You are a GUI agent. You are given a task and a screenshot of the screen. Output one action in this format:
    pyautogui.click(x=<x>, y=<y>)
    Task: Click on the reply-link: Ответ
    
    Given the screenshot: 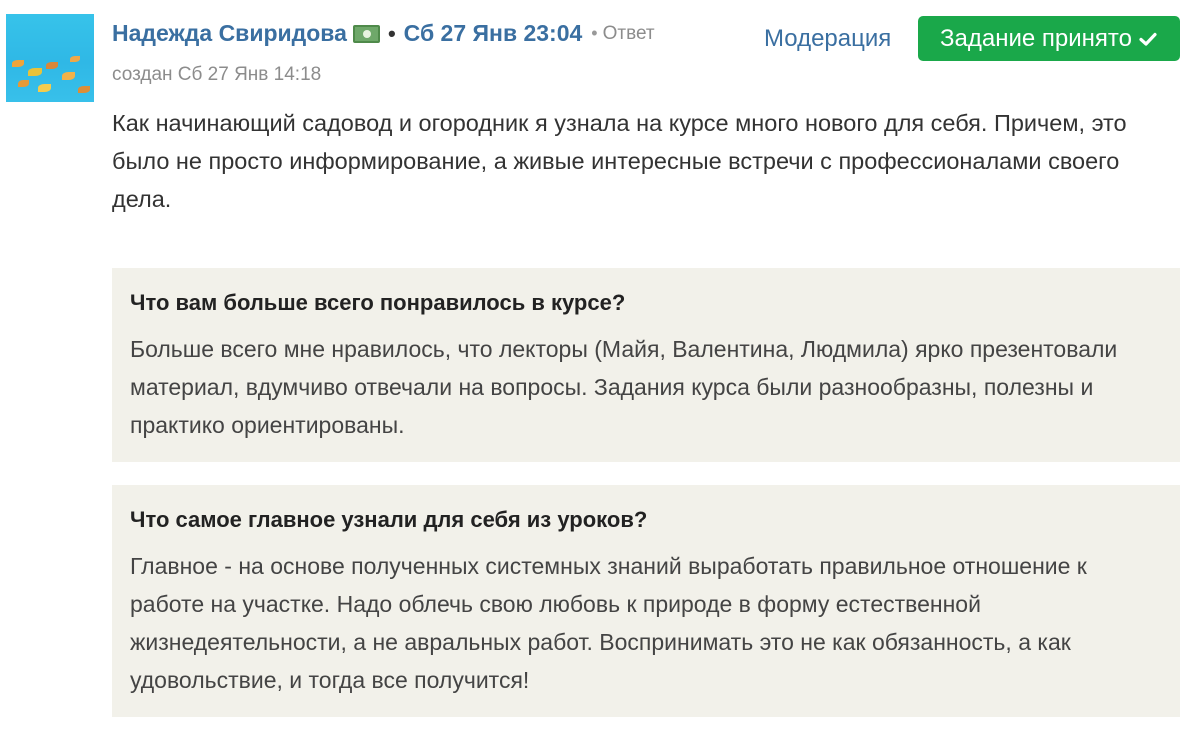 What is the action you would take?
    pyautogui.click(x=629, y=34)
    